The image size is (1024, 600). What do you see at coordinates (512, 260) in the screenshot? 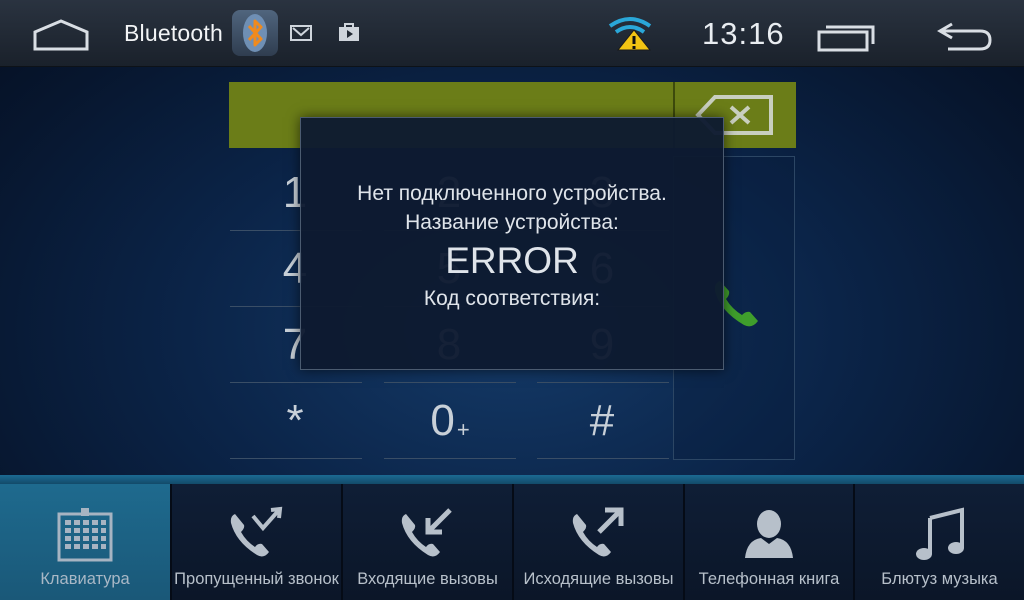
I see `device-name-value: ERROR` at bounding box center [512, 260].